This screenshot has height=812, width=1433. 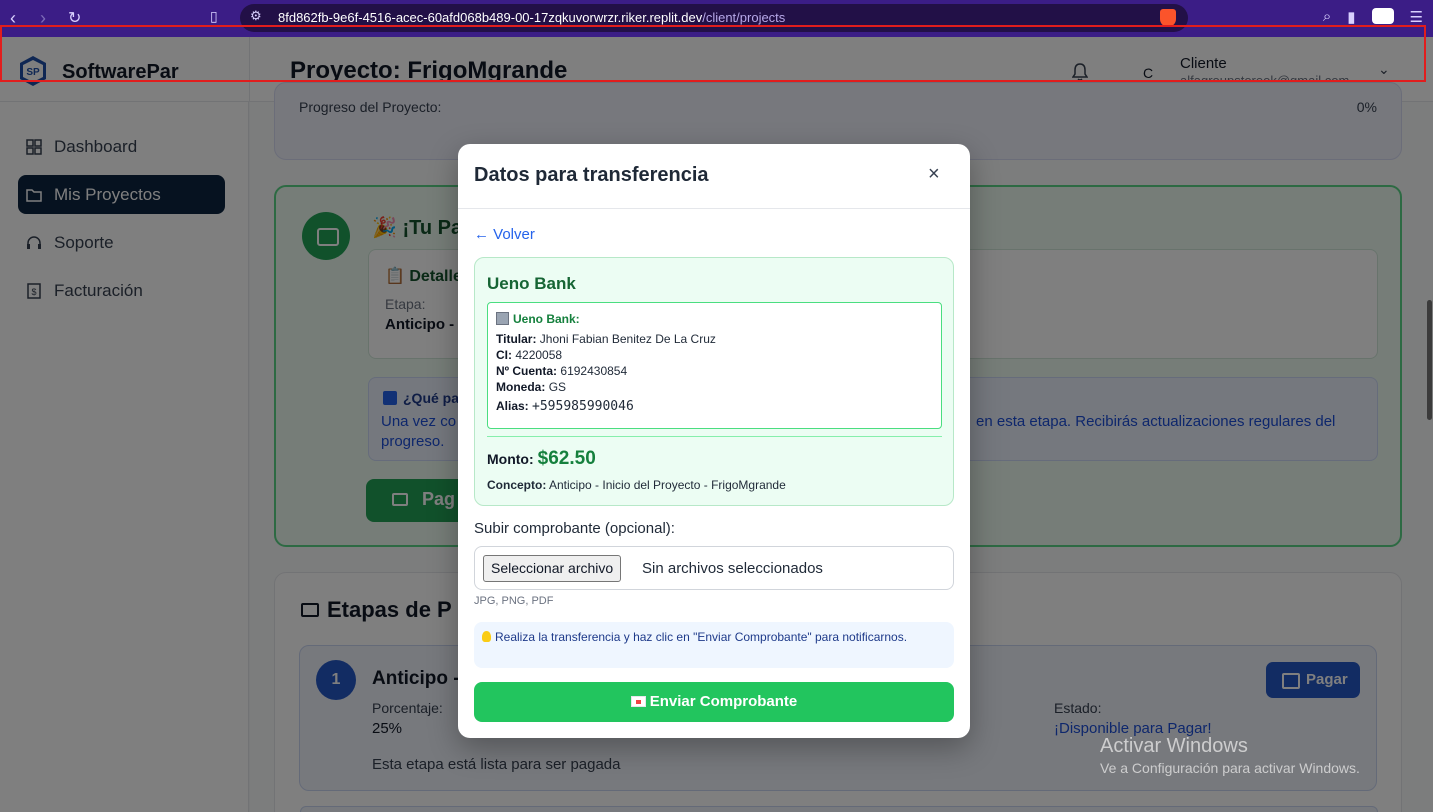 I want to click on scrollbar, so click(x=1429, y=360).